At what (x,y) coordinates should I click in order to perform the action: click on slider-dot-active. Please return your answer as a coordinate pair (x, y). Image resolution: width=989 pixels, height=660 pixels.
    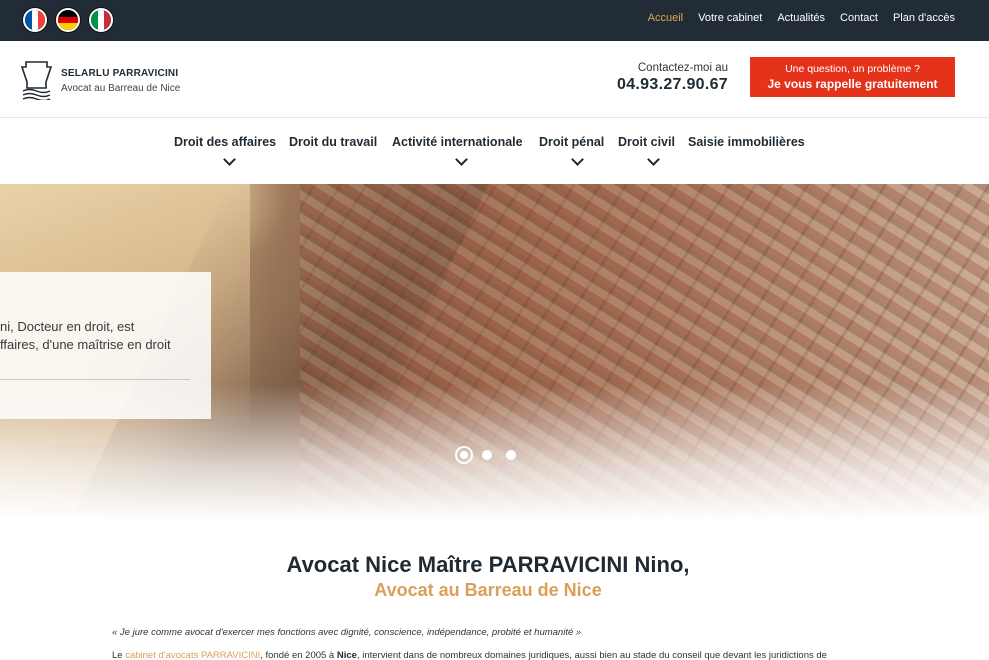
    Looking at the image, I should click on (464, 455).